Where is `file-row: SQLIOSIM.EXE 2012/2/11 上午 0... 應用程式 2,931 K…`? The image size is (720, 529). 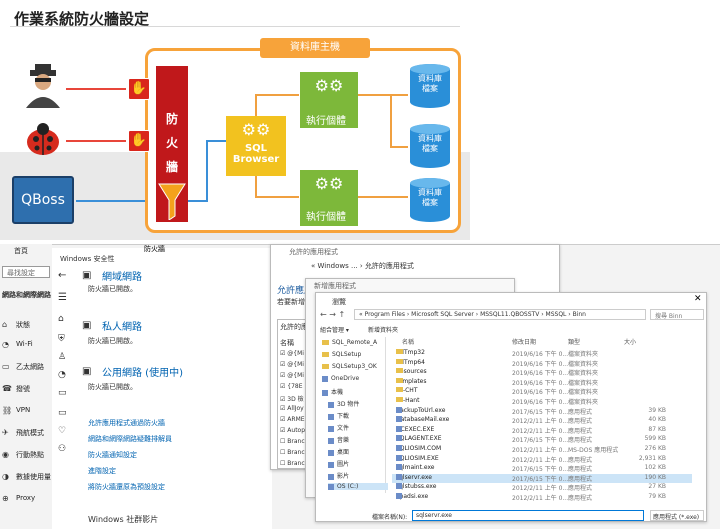
file-row: SQLIOSIM.EXE 2012/2/11 上午 0... 應用程式 2,931 K… is located at coordinates (542, 459).